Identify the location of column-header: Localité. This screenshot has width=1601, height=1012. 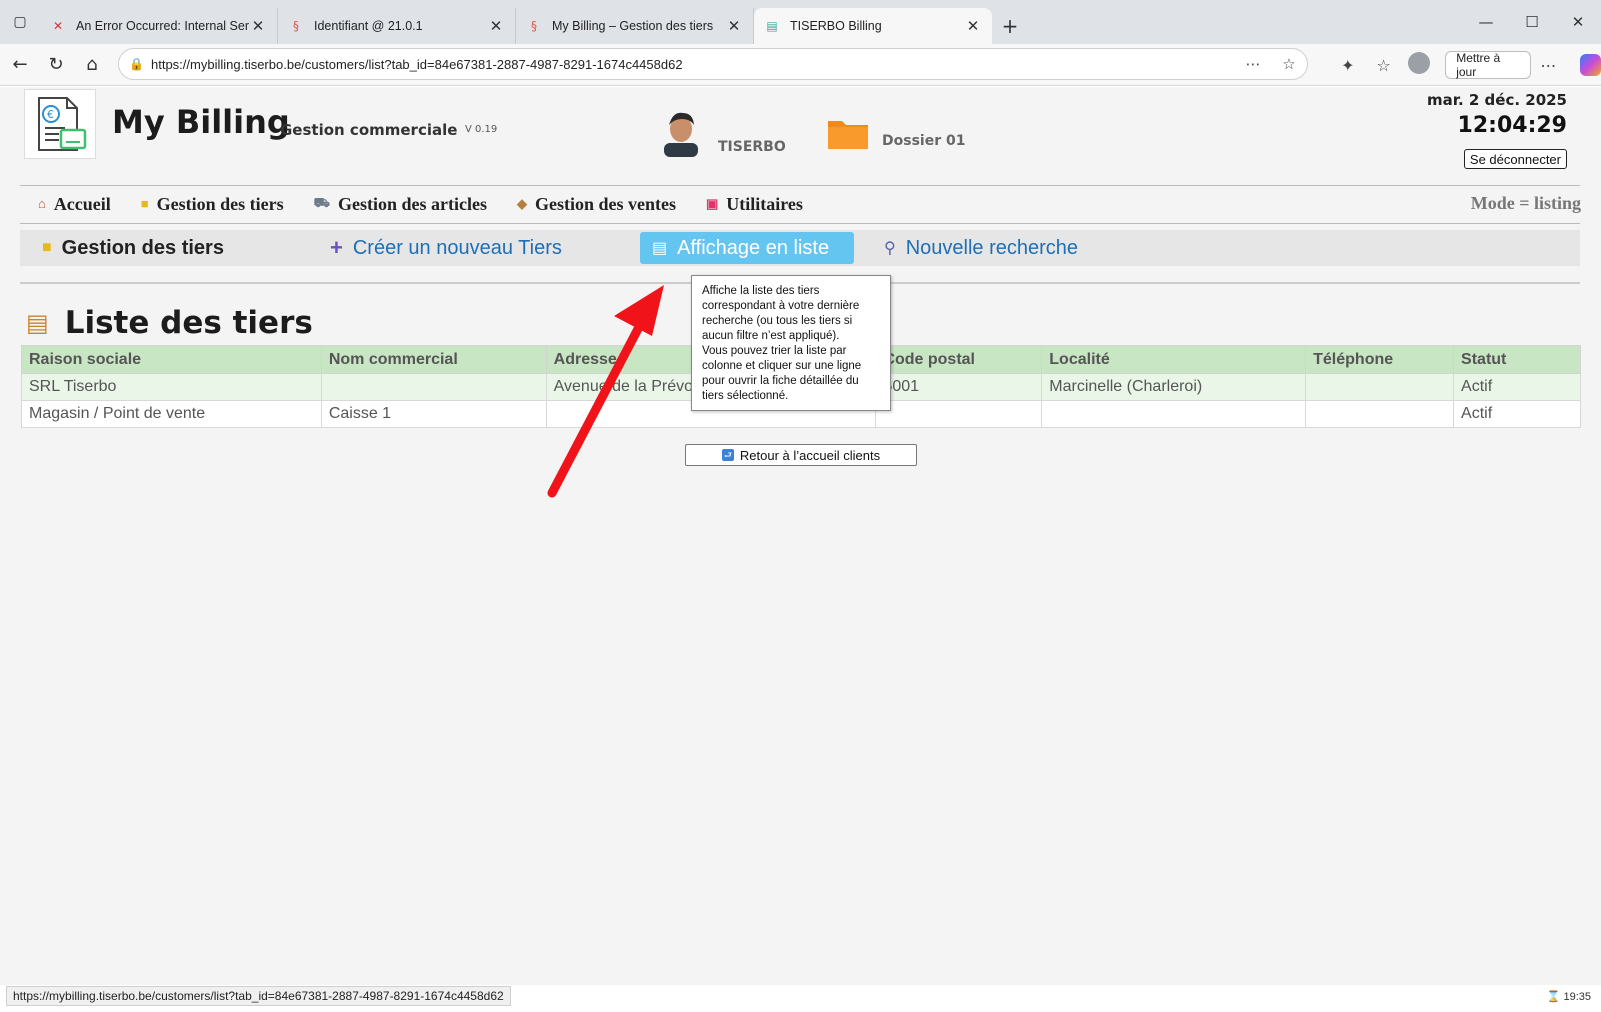
(1174, 359).